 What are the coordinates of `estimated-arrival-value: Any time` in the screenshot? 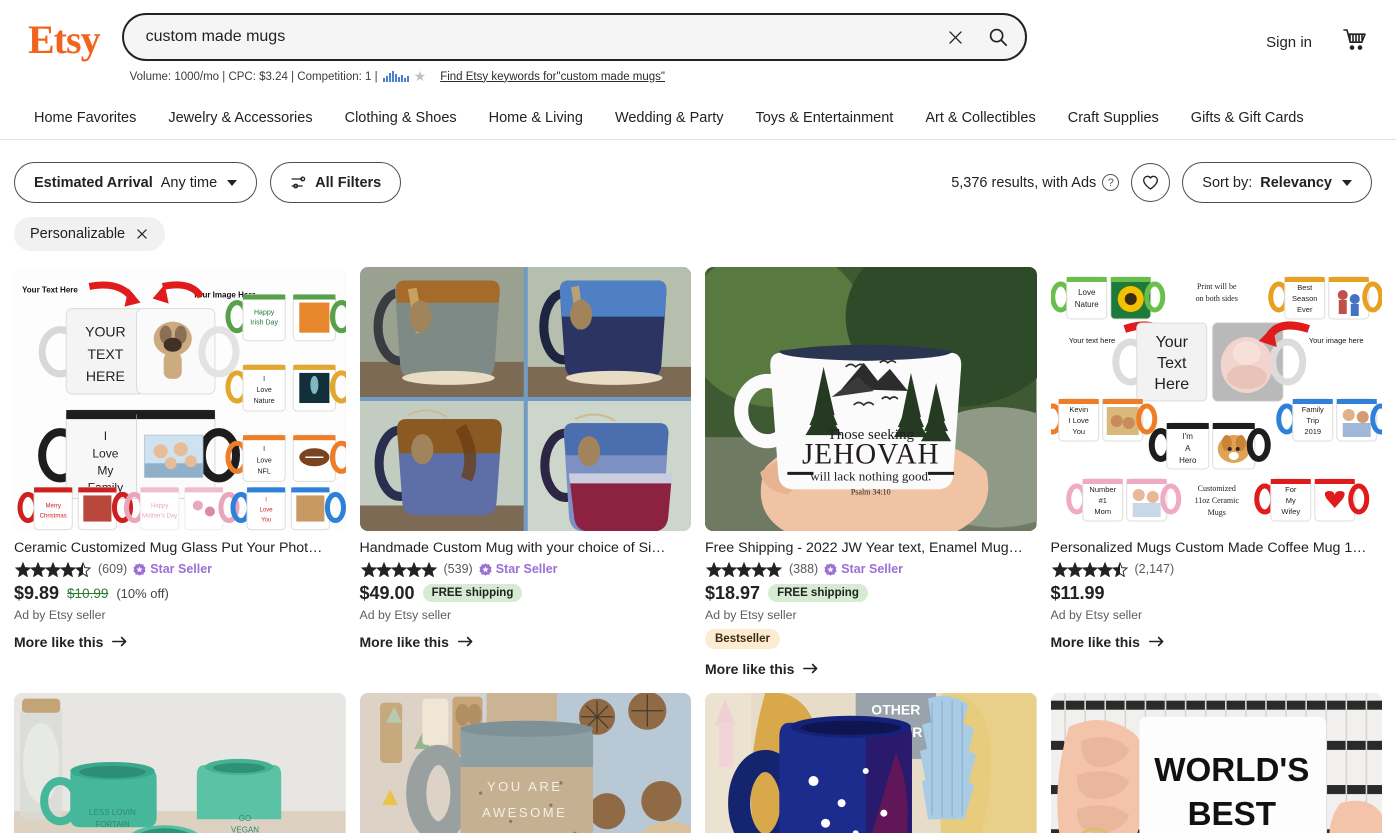 It's located at (189, 182).